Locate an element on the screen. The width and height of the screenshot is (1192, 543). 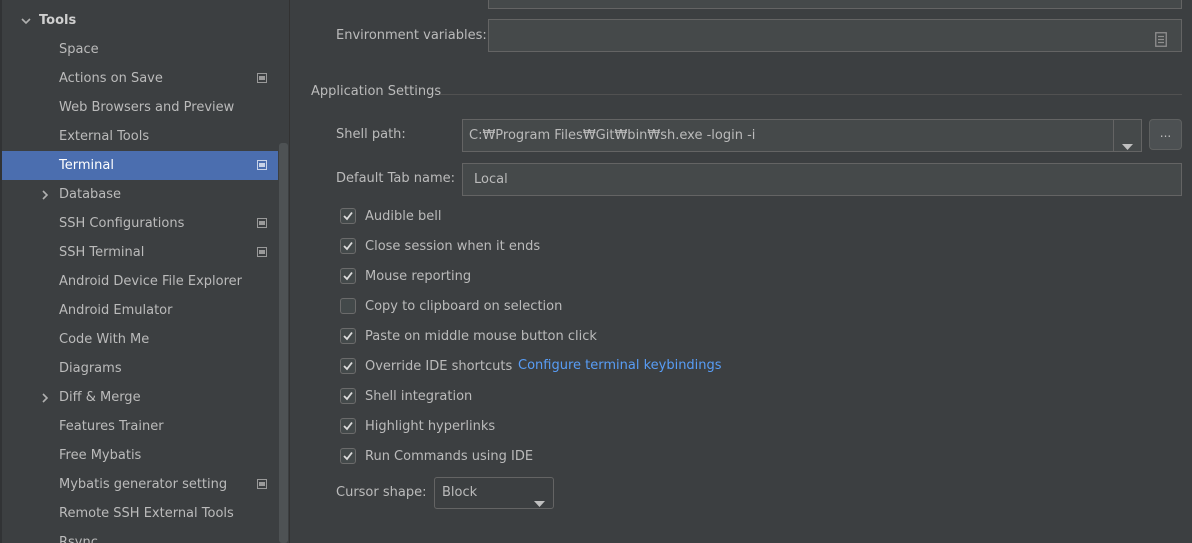
shell-path-label: Shell path: is located at coordinates (371, 134).